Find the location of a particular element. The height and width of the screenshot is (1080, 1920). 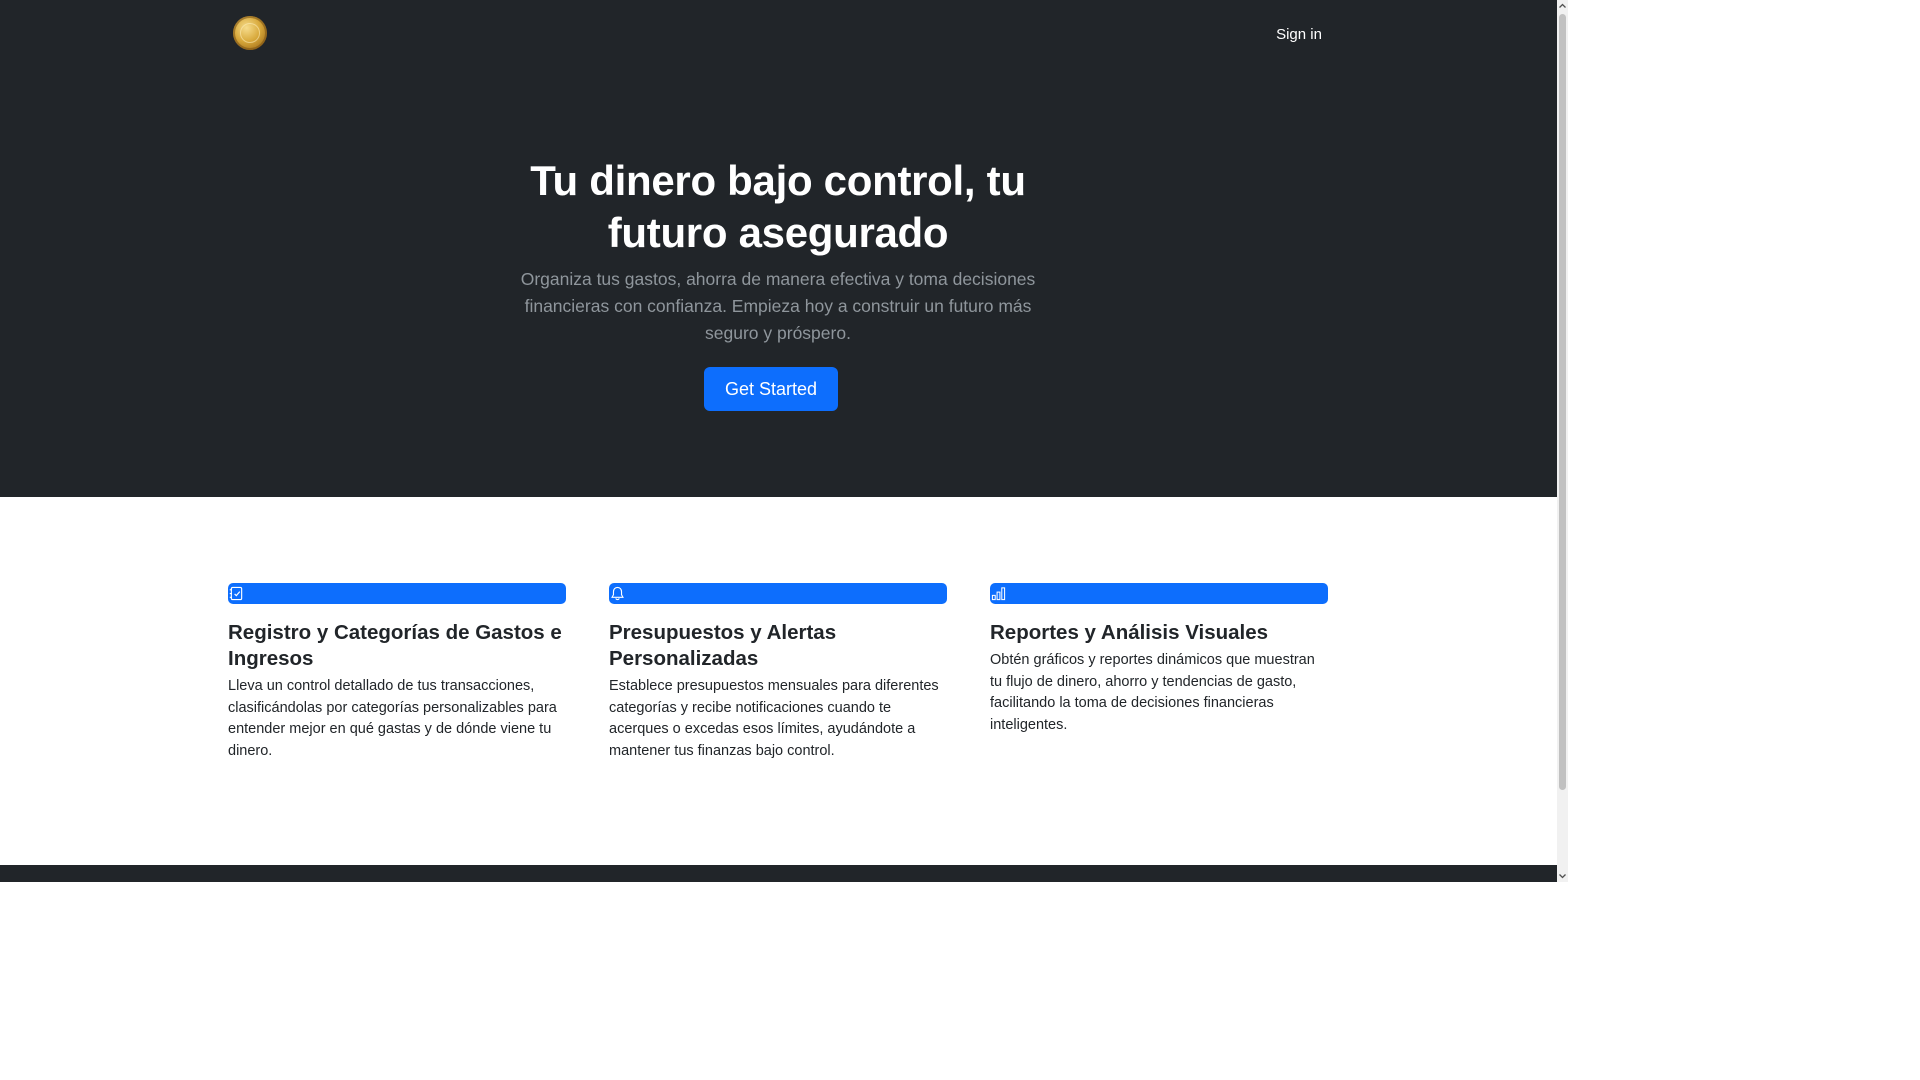

vertical-scrollbar is located at coordinates (1562, 441).